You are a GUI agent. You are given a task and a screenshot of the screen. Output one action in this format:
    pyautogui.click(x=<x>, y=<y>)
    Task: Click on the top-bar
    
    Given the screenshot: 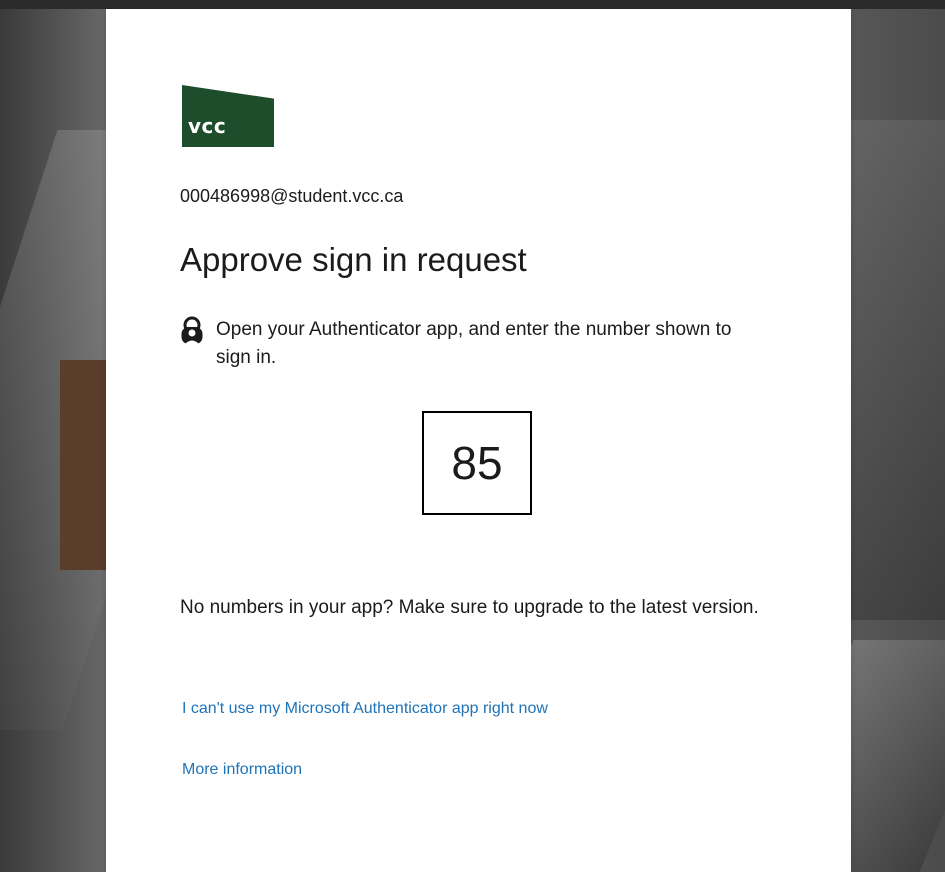 What is the action you would take?
    pyautogui.click(x=472, y=4)
    